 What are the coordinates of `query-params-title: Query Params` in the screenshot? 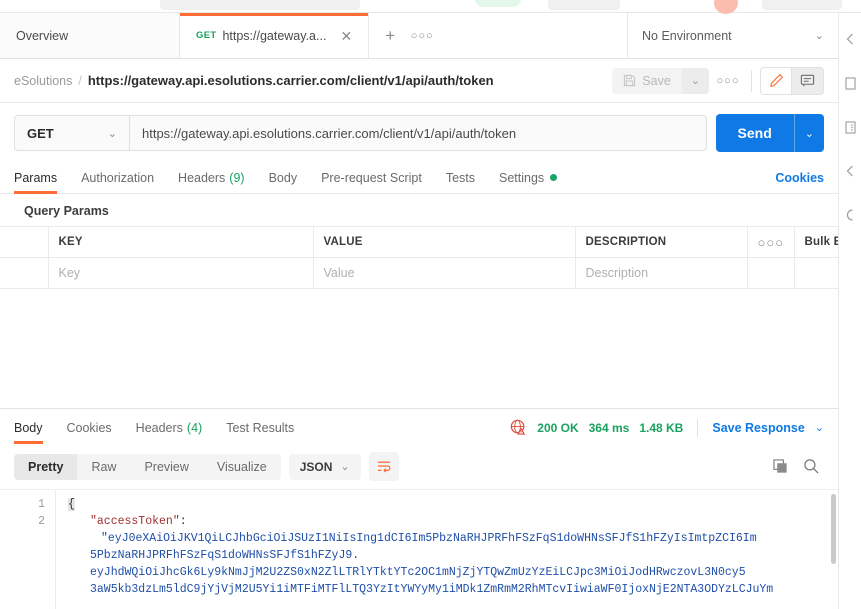 It's located at (66, 211).